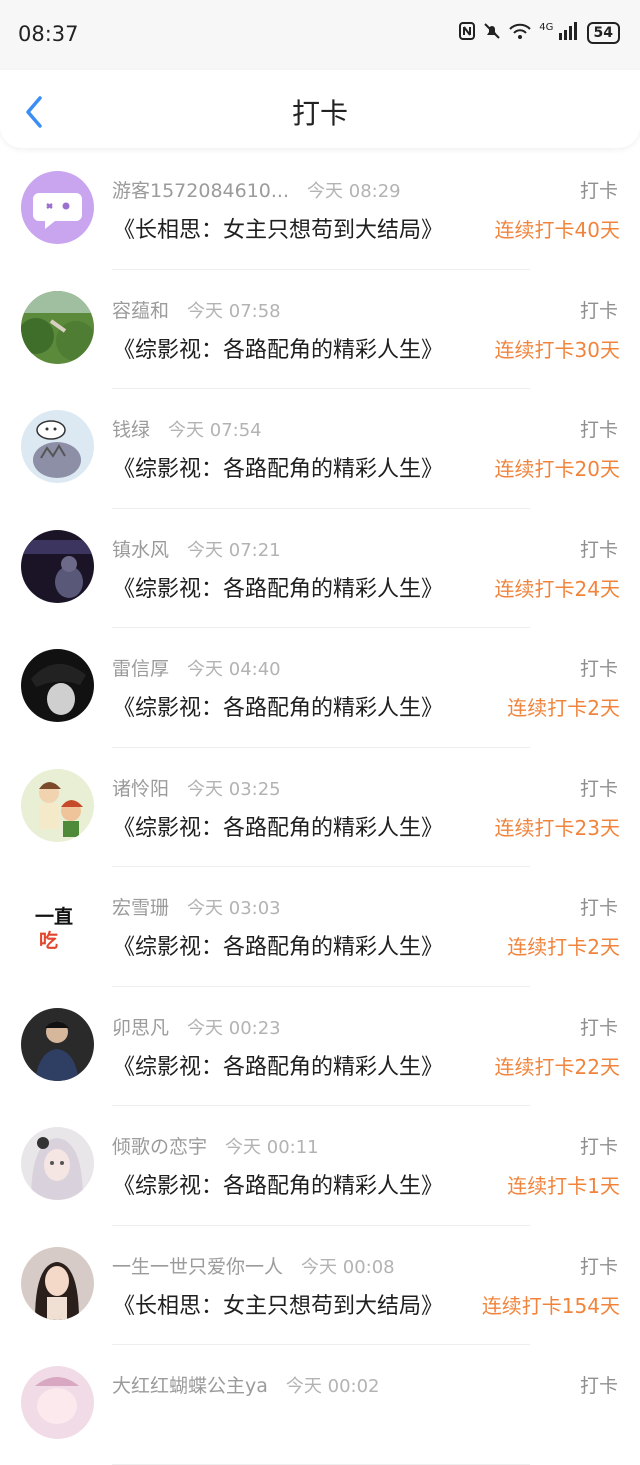 This screenshot has width=640, height=1465. Describe the element at coordinates (557, 827) in the screenshot. I see `streak-label: 连续打卡23天` at that location.